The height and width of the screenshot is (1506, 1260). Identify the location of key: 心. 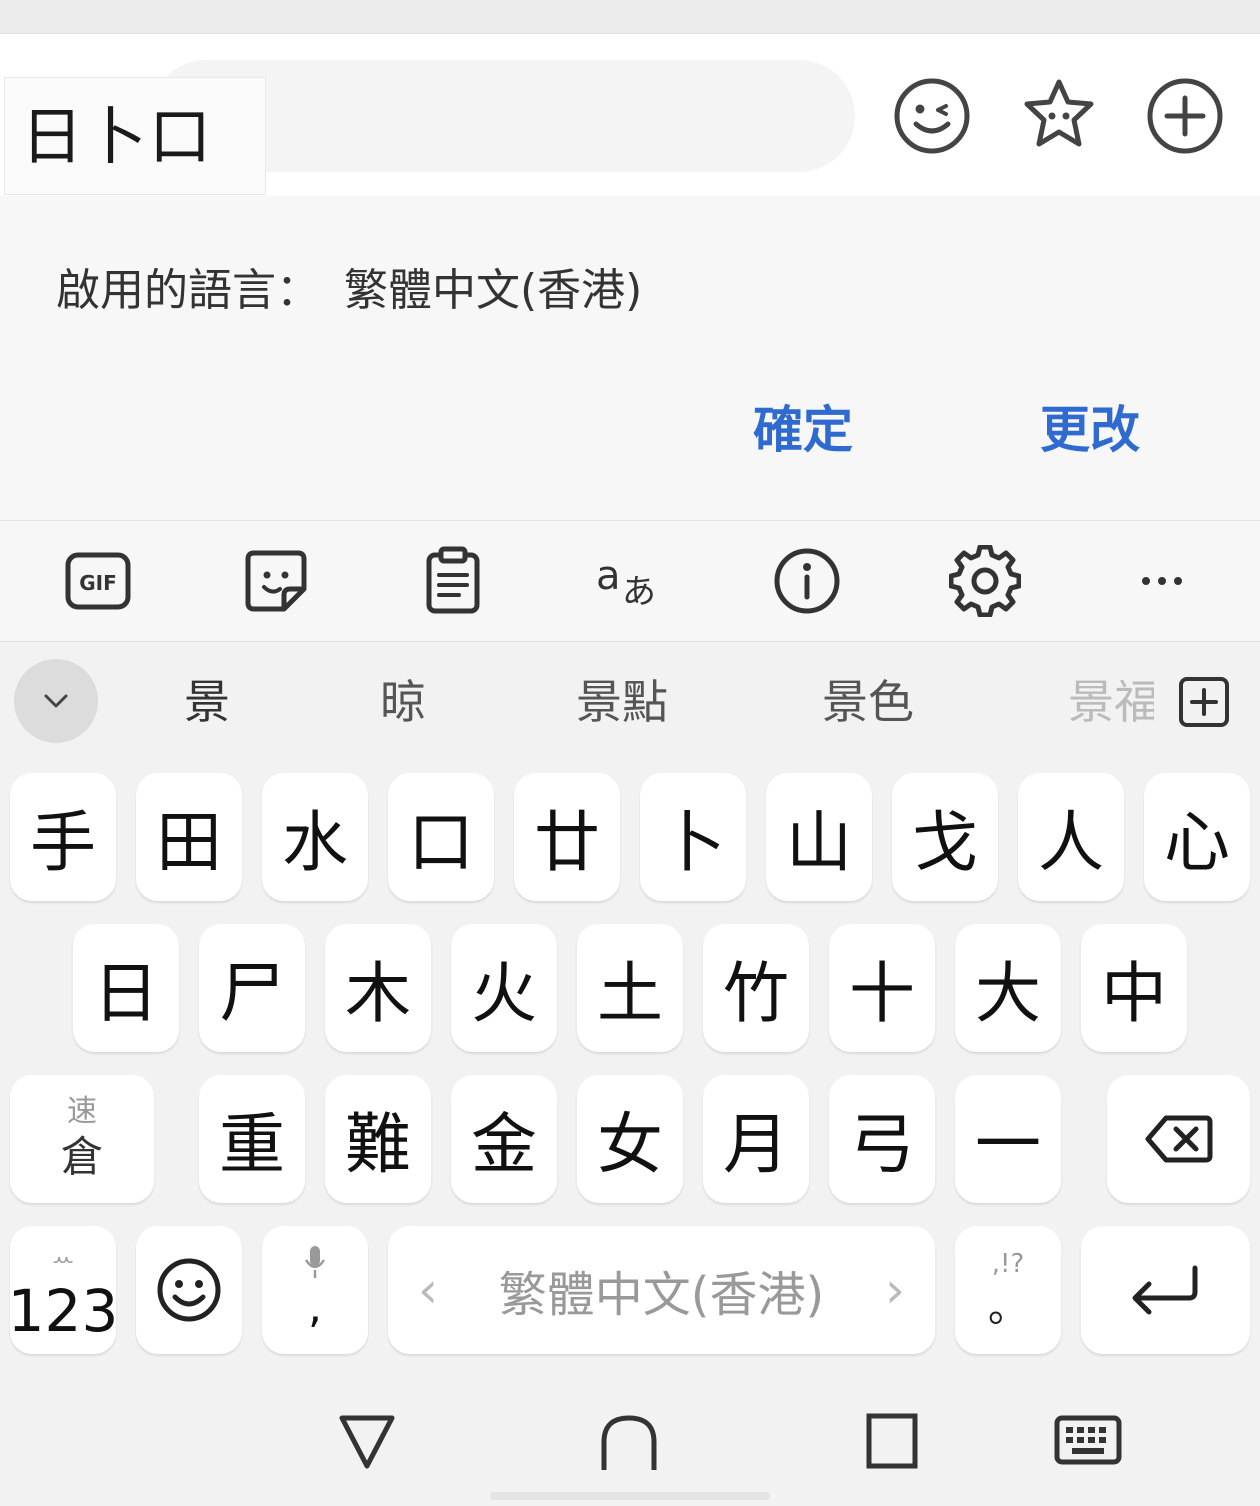
(1197, 837).